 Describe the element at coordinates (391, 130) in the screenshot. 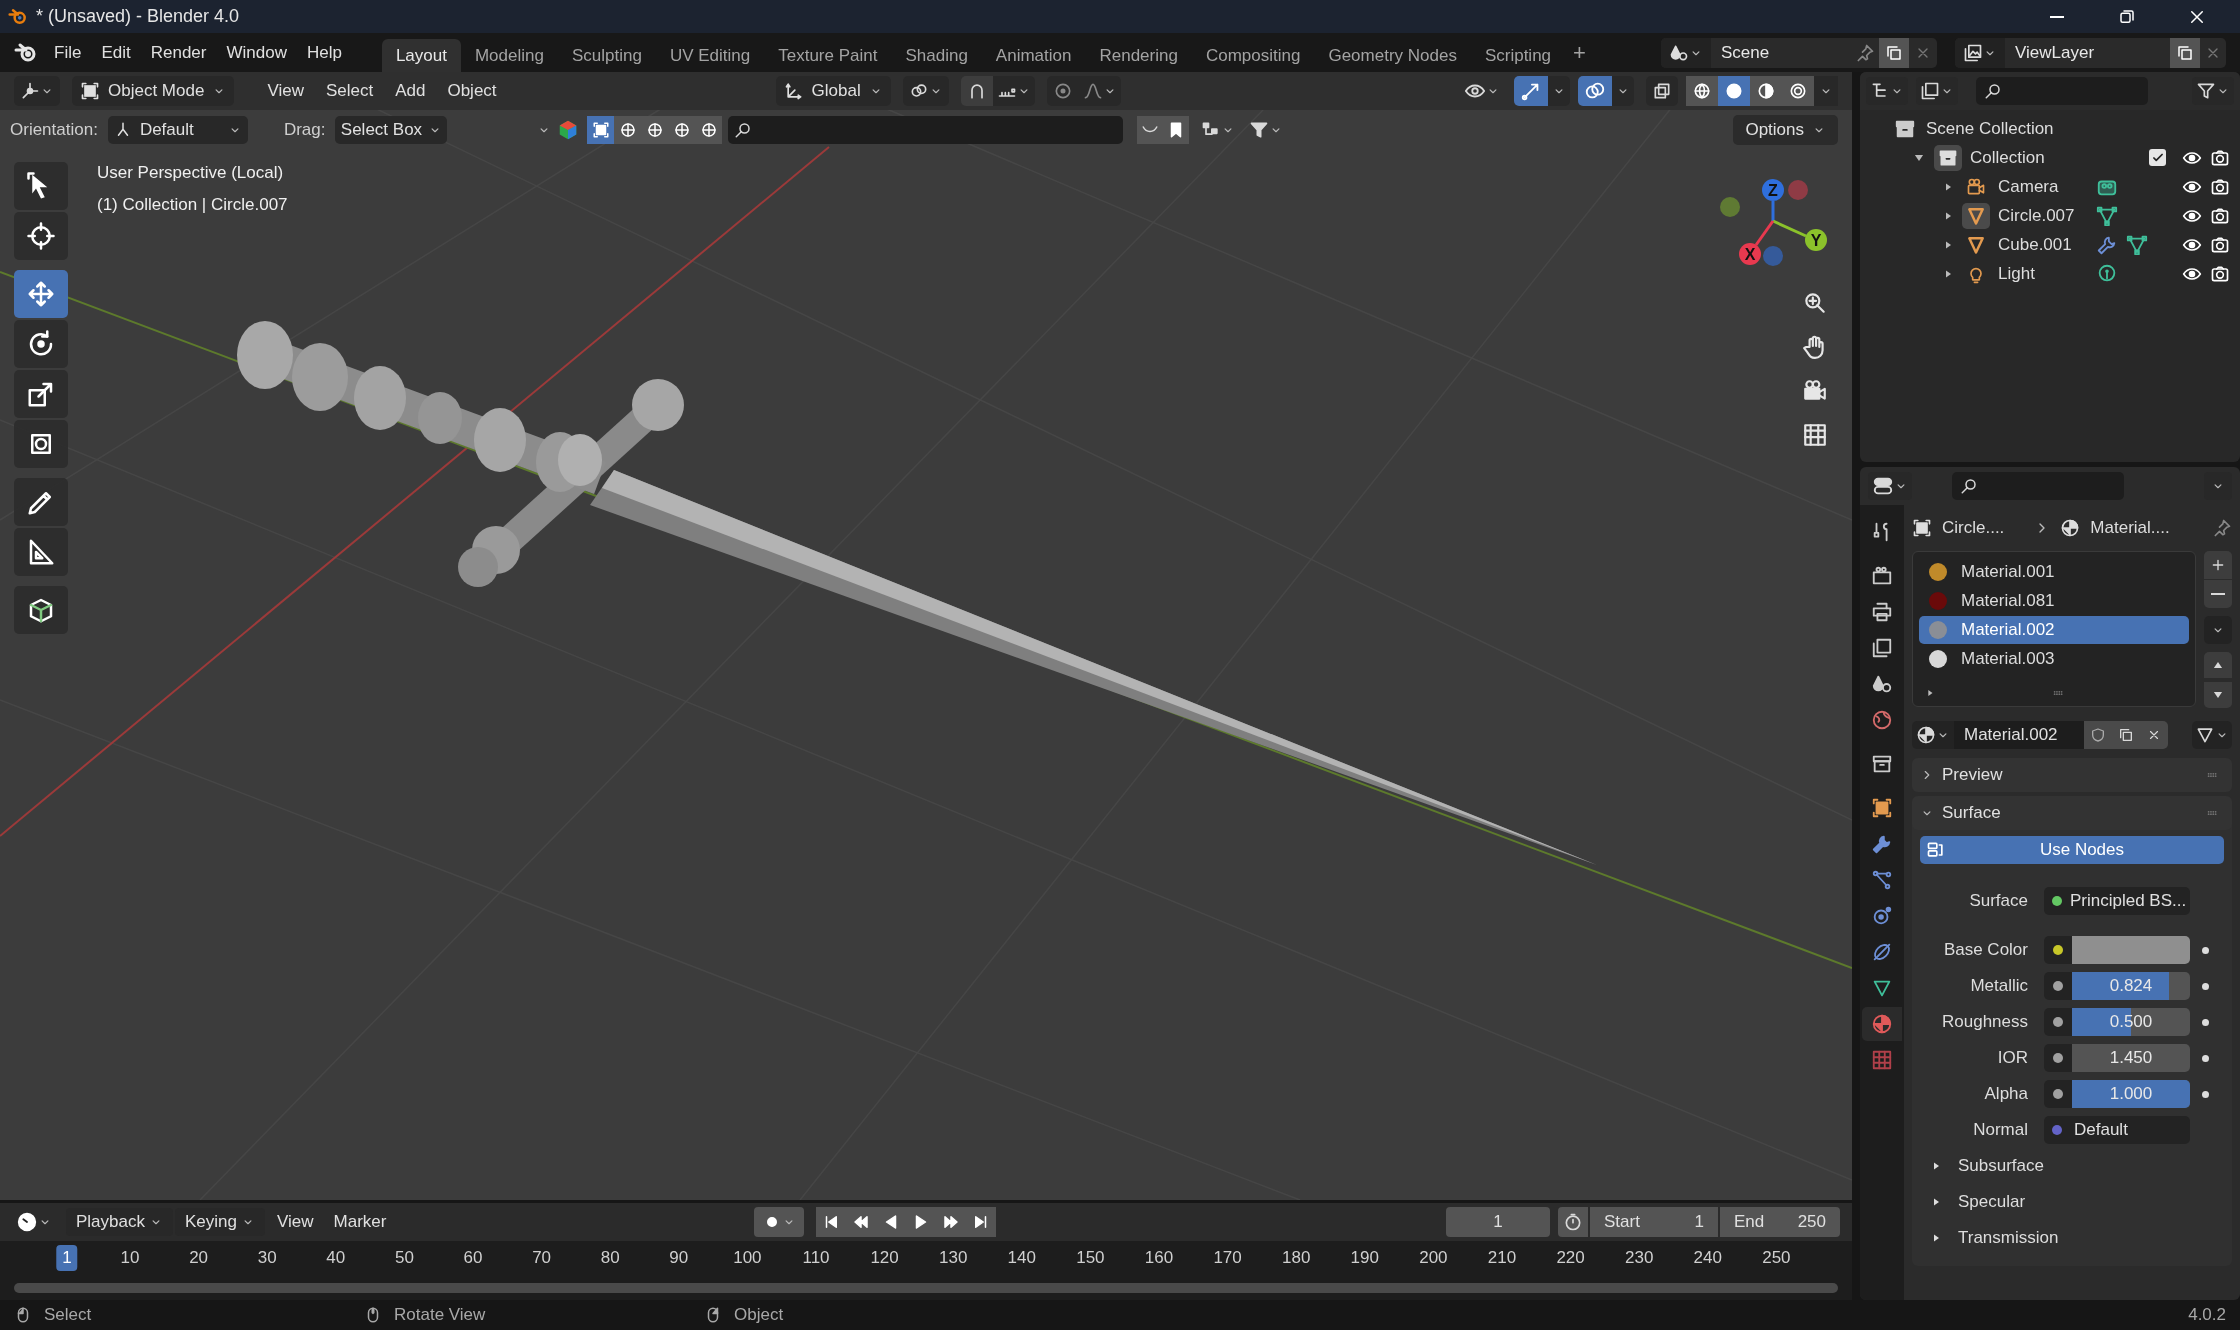

I see `drag-dropdown: Select Box` at that location.